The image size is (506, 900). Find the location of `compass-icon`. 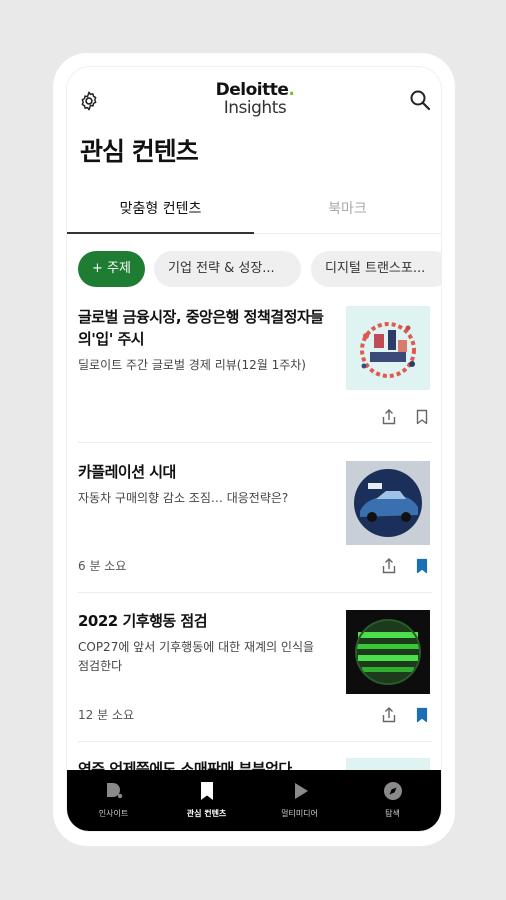

compass-icon is located at coordinates (393, 791).